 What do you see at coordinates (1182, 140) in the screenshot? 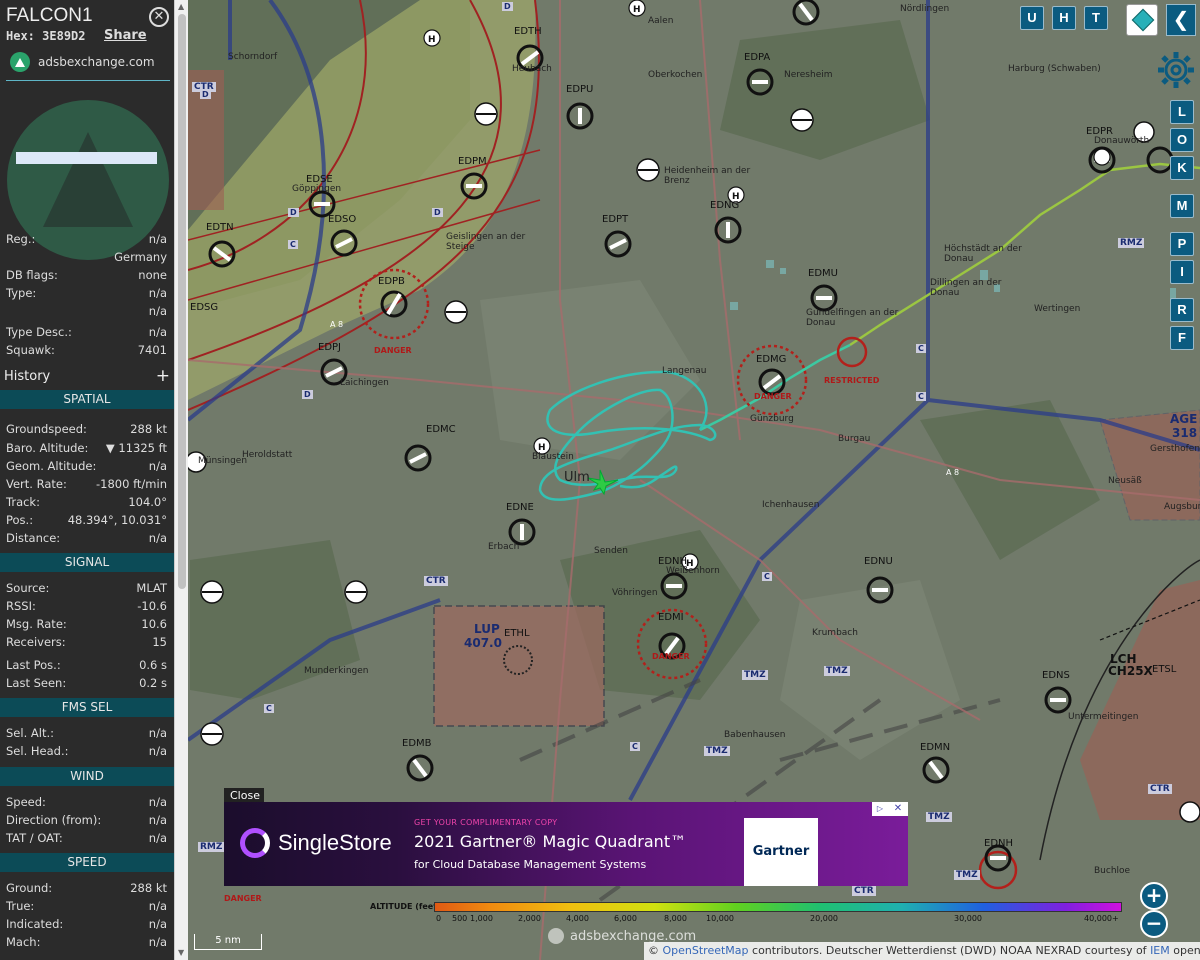
I see `toggle-o-button: O` at bounding box center [1182, 140].